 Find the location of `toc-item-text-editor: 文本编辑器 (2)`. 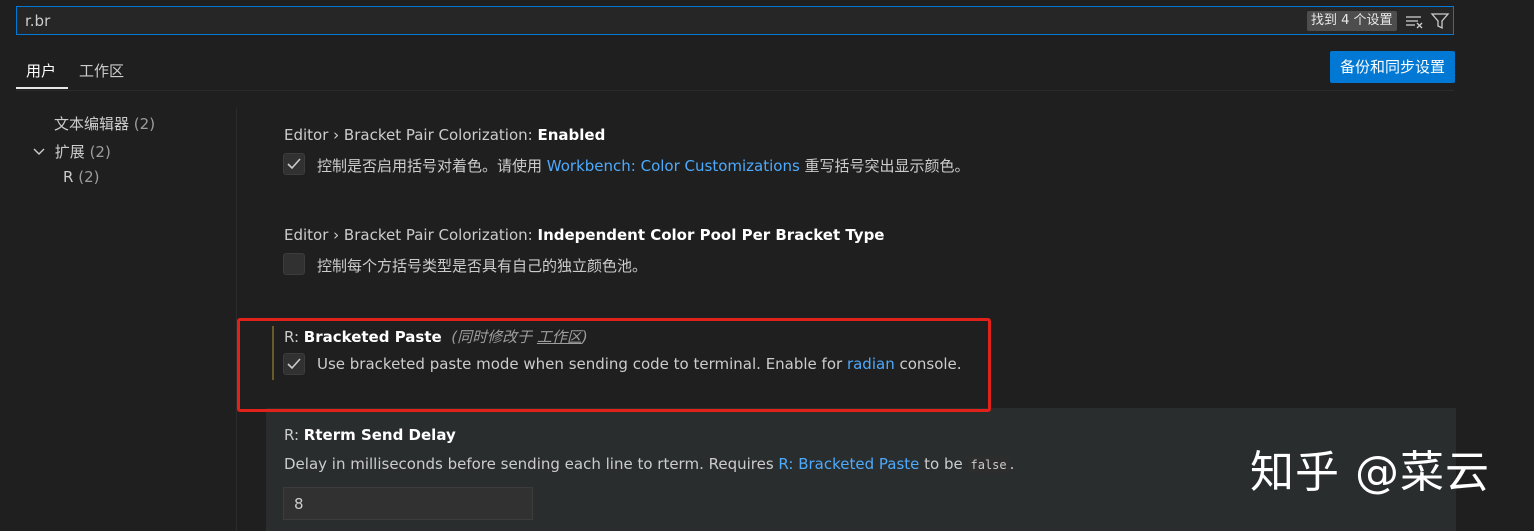

toc-item-text-editor: 文本编辑器 (2) is located at coordinates (104, 123).